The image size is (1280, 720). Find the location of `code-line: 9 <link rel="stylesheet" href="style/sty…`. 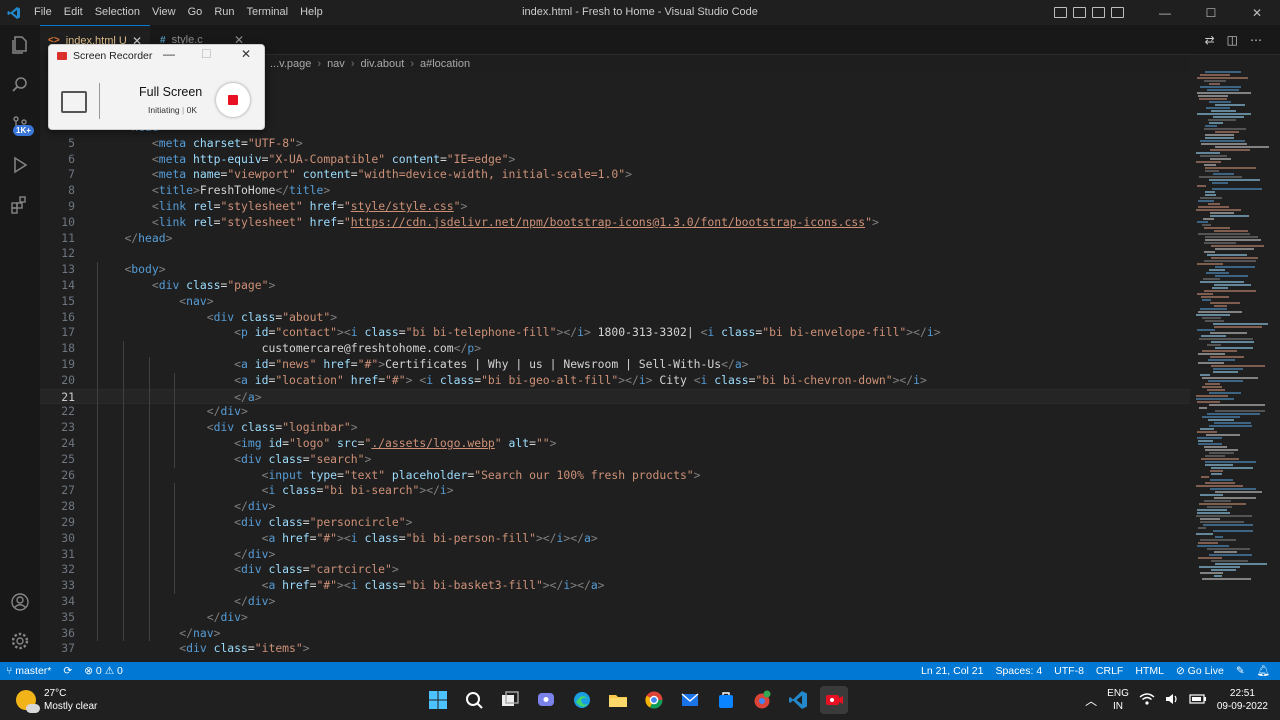

code-line: 9 <link rel="stylesheet" href="style/sty… is located at coordinates (615, 207).